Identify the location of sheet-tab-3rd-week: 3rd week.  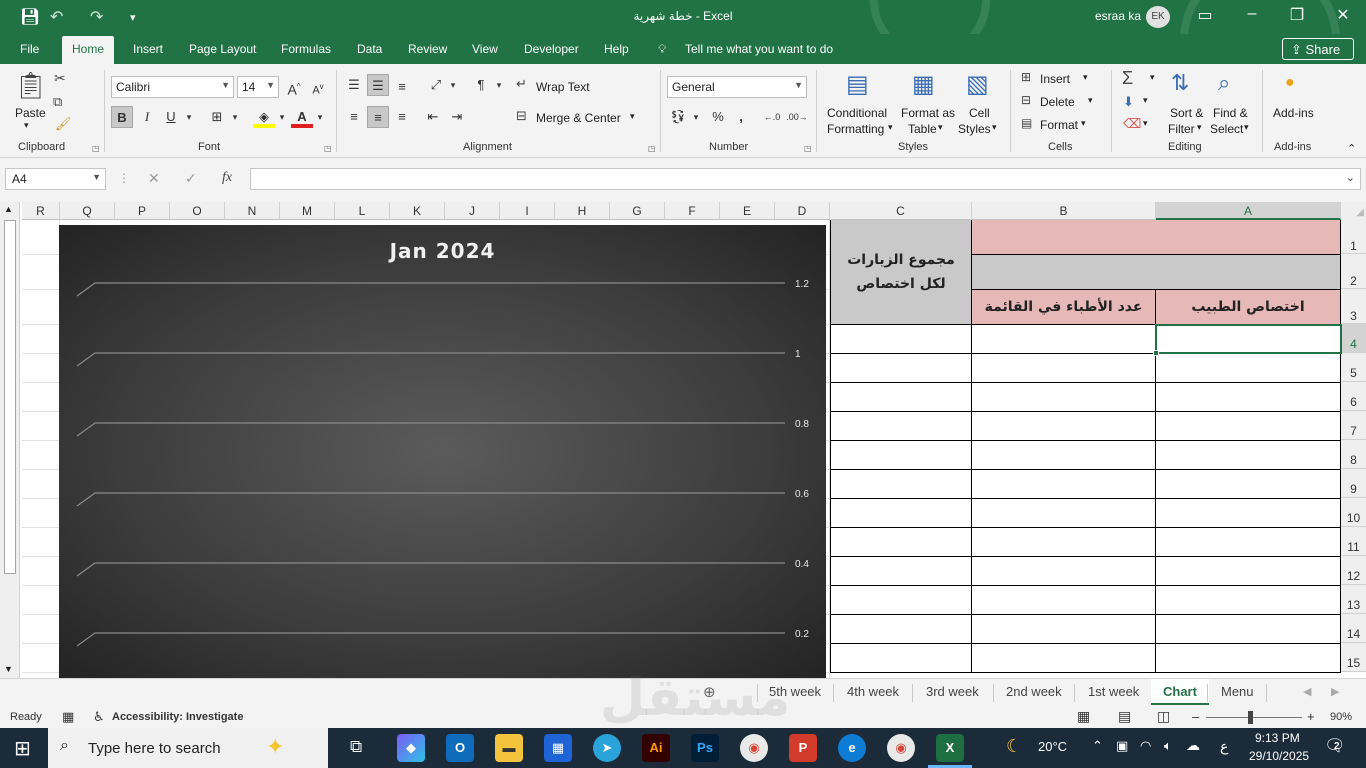
(952, 691).